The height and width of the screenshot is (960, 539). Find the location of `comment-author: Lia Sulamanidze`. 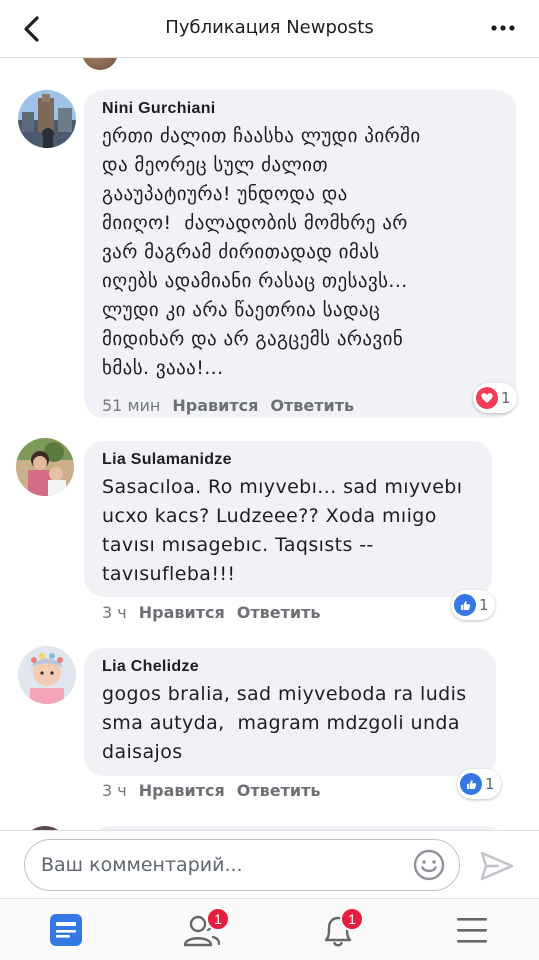

comment-author: Lia Sulamanidze is located at coordinates (288, 460).